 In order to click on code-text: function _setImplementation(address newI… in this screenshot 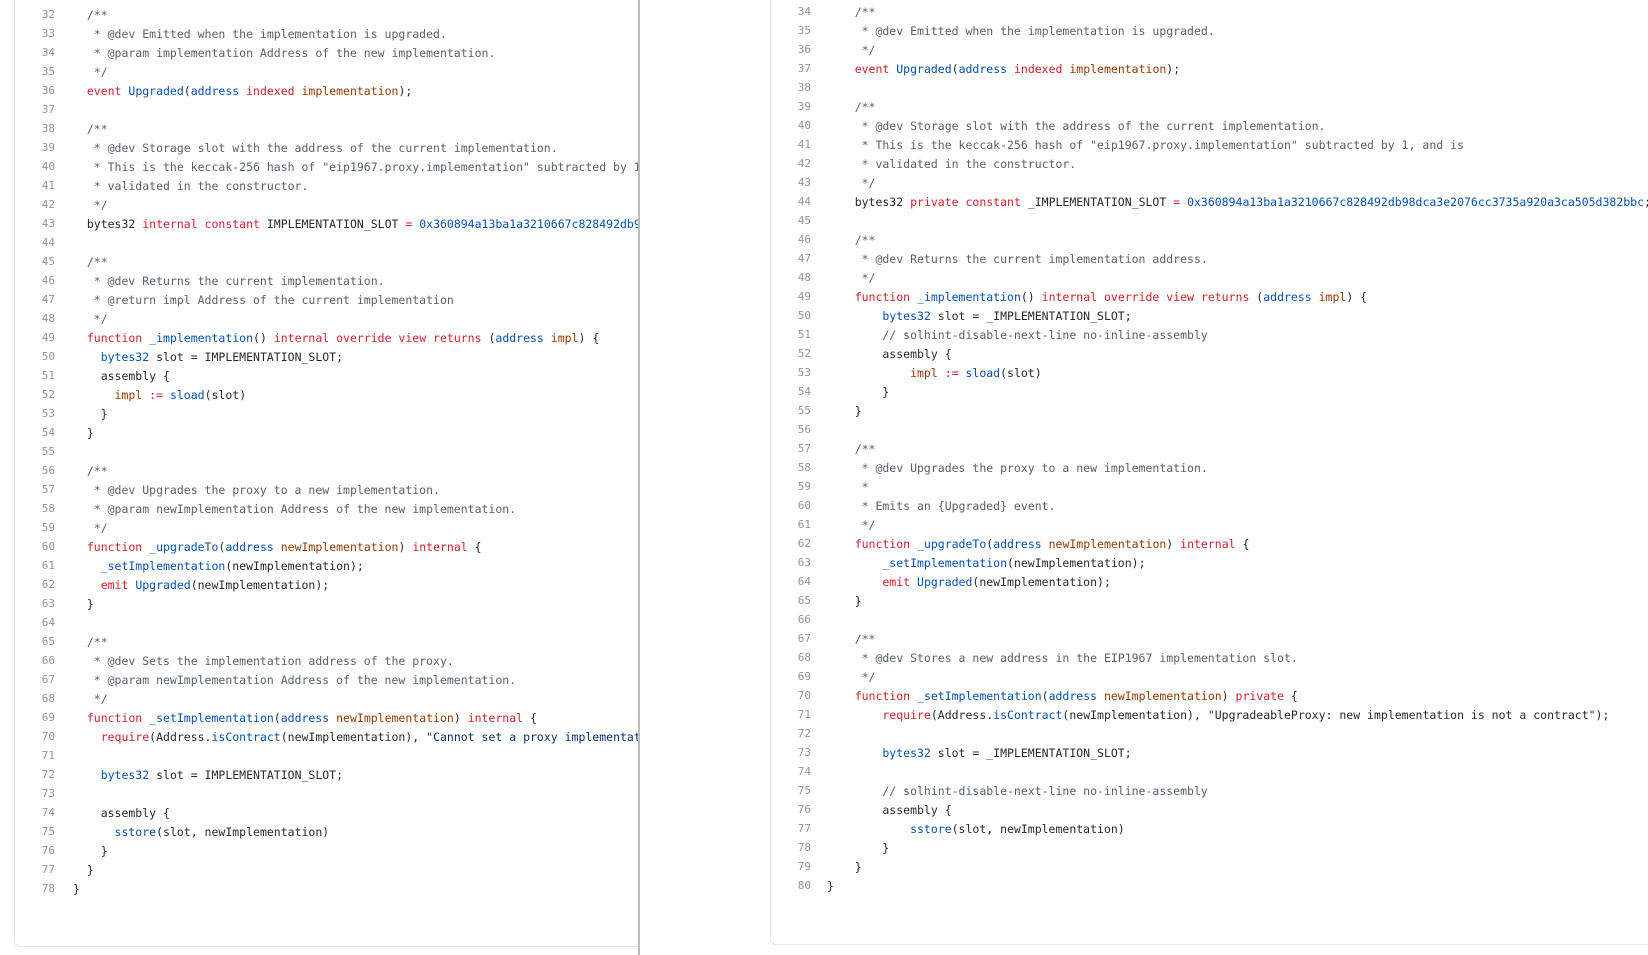, I will do `click(305, 718)`.